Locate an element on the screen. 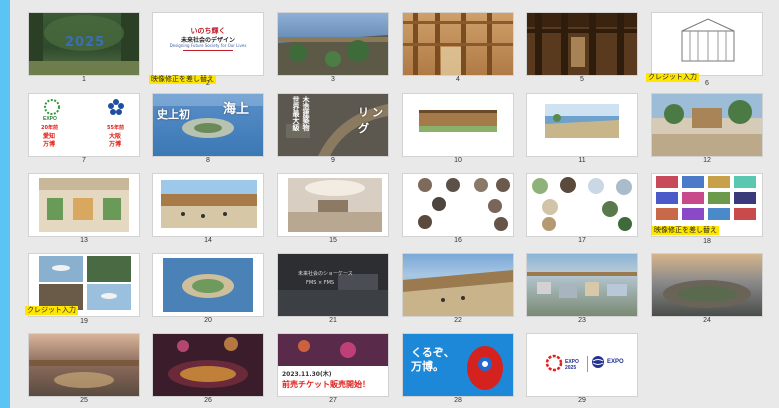  slide-number: 6 is located at coordinates (707, 83).